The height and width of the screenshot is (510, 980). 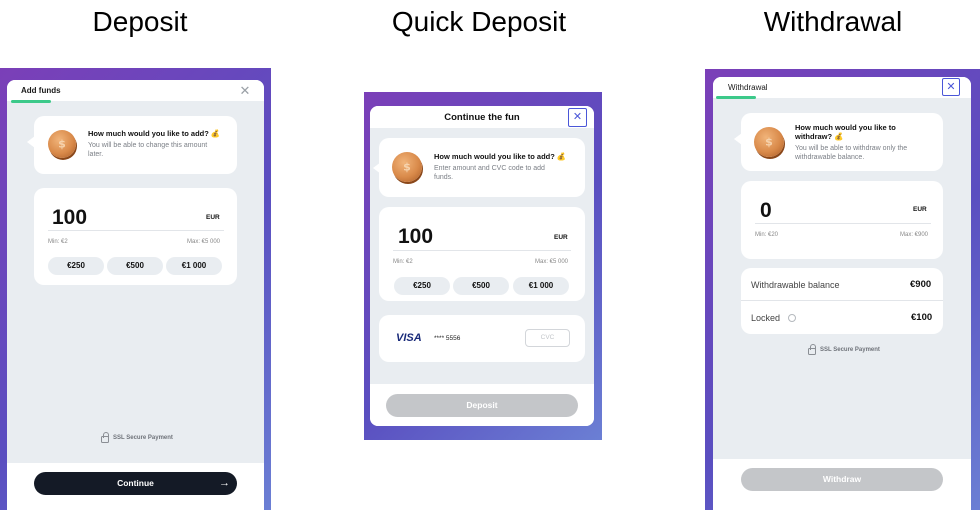 What do you see at coordinates (489, 173) in the screenshot?
I see `question-subtitle: Enter amount and CVC code to add funds.` at bounding box center [489, 173].